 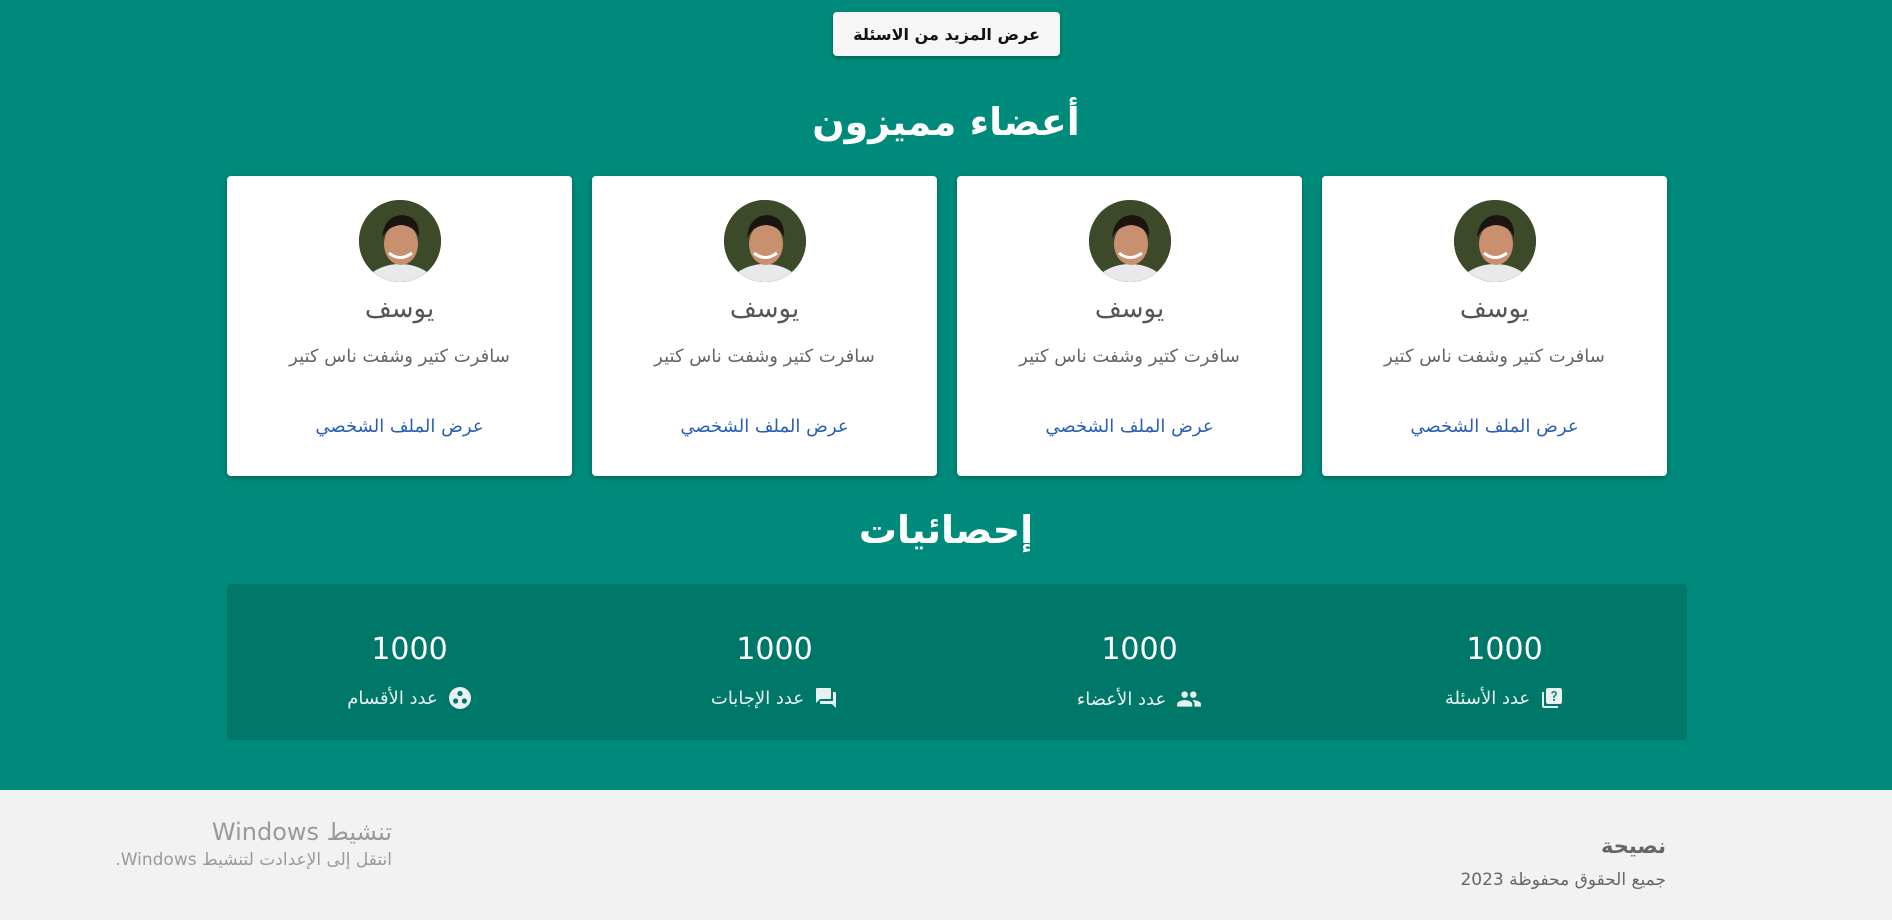 What do you see at coordinates (460, 698) in the screenshot?
I see `workspaces-icon` at bounding box center [460, 698].